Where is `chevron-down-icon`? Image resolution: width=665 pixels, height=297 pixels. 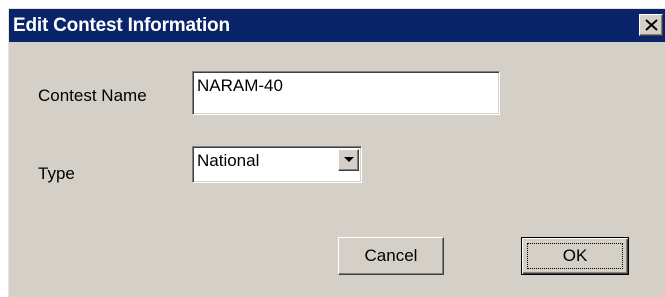 chevron-down-icon is located at coordinates (349, 159).